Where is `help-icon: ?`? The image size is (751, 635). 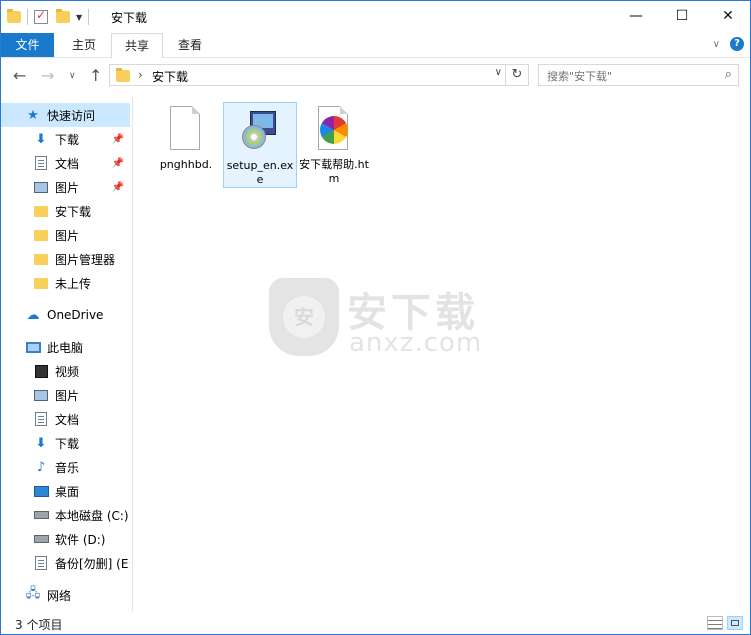 help-icon: ? is located at coordinates (737, 44).